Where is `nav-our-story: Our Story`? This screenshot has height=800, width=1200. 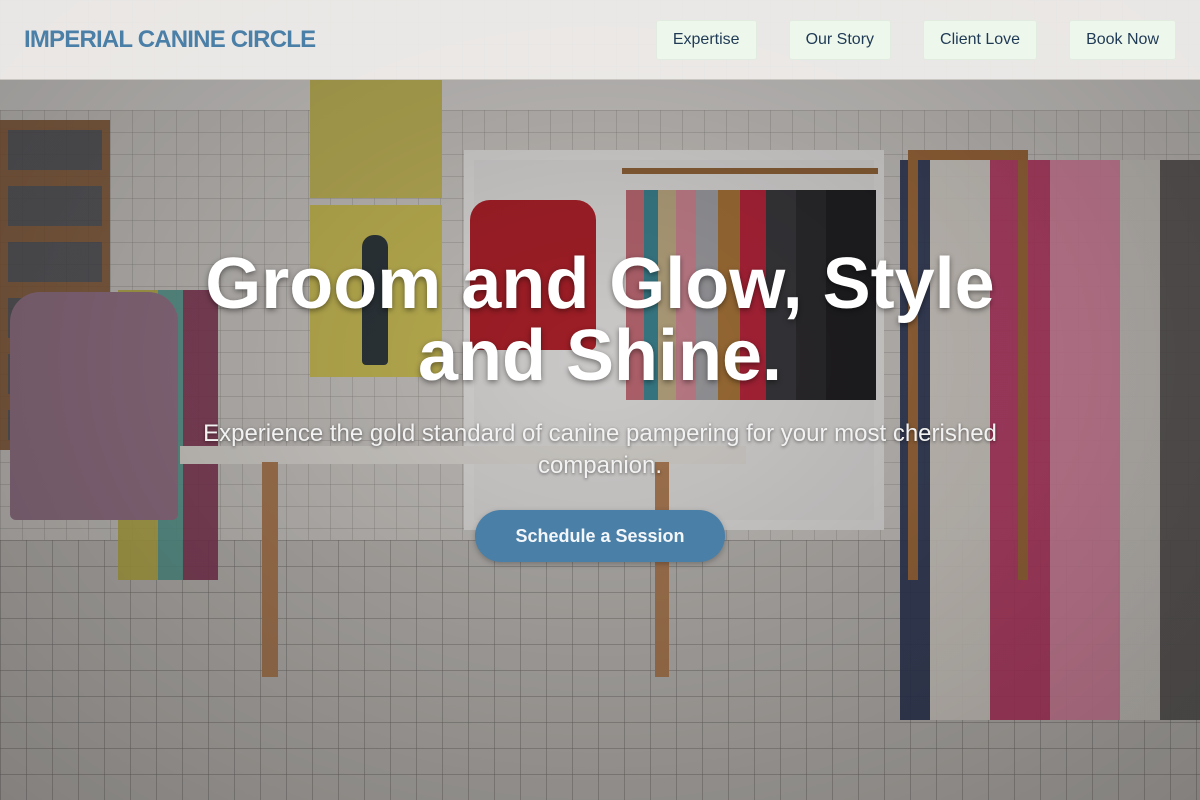
nav-our-story: Our Story is located at coordinates (840, 39).